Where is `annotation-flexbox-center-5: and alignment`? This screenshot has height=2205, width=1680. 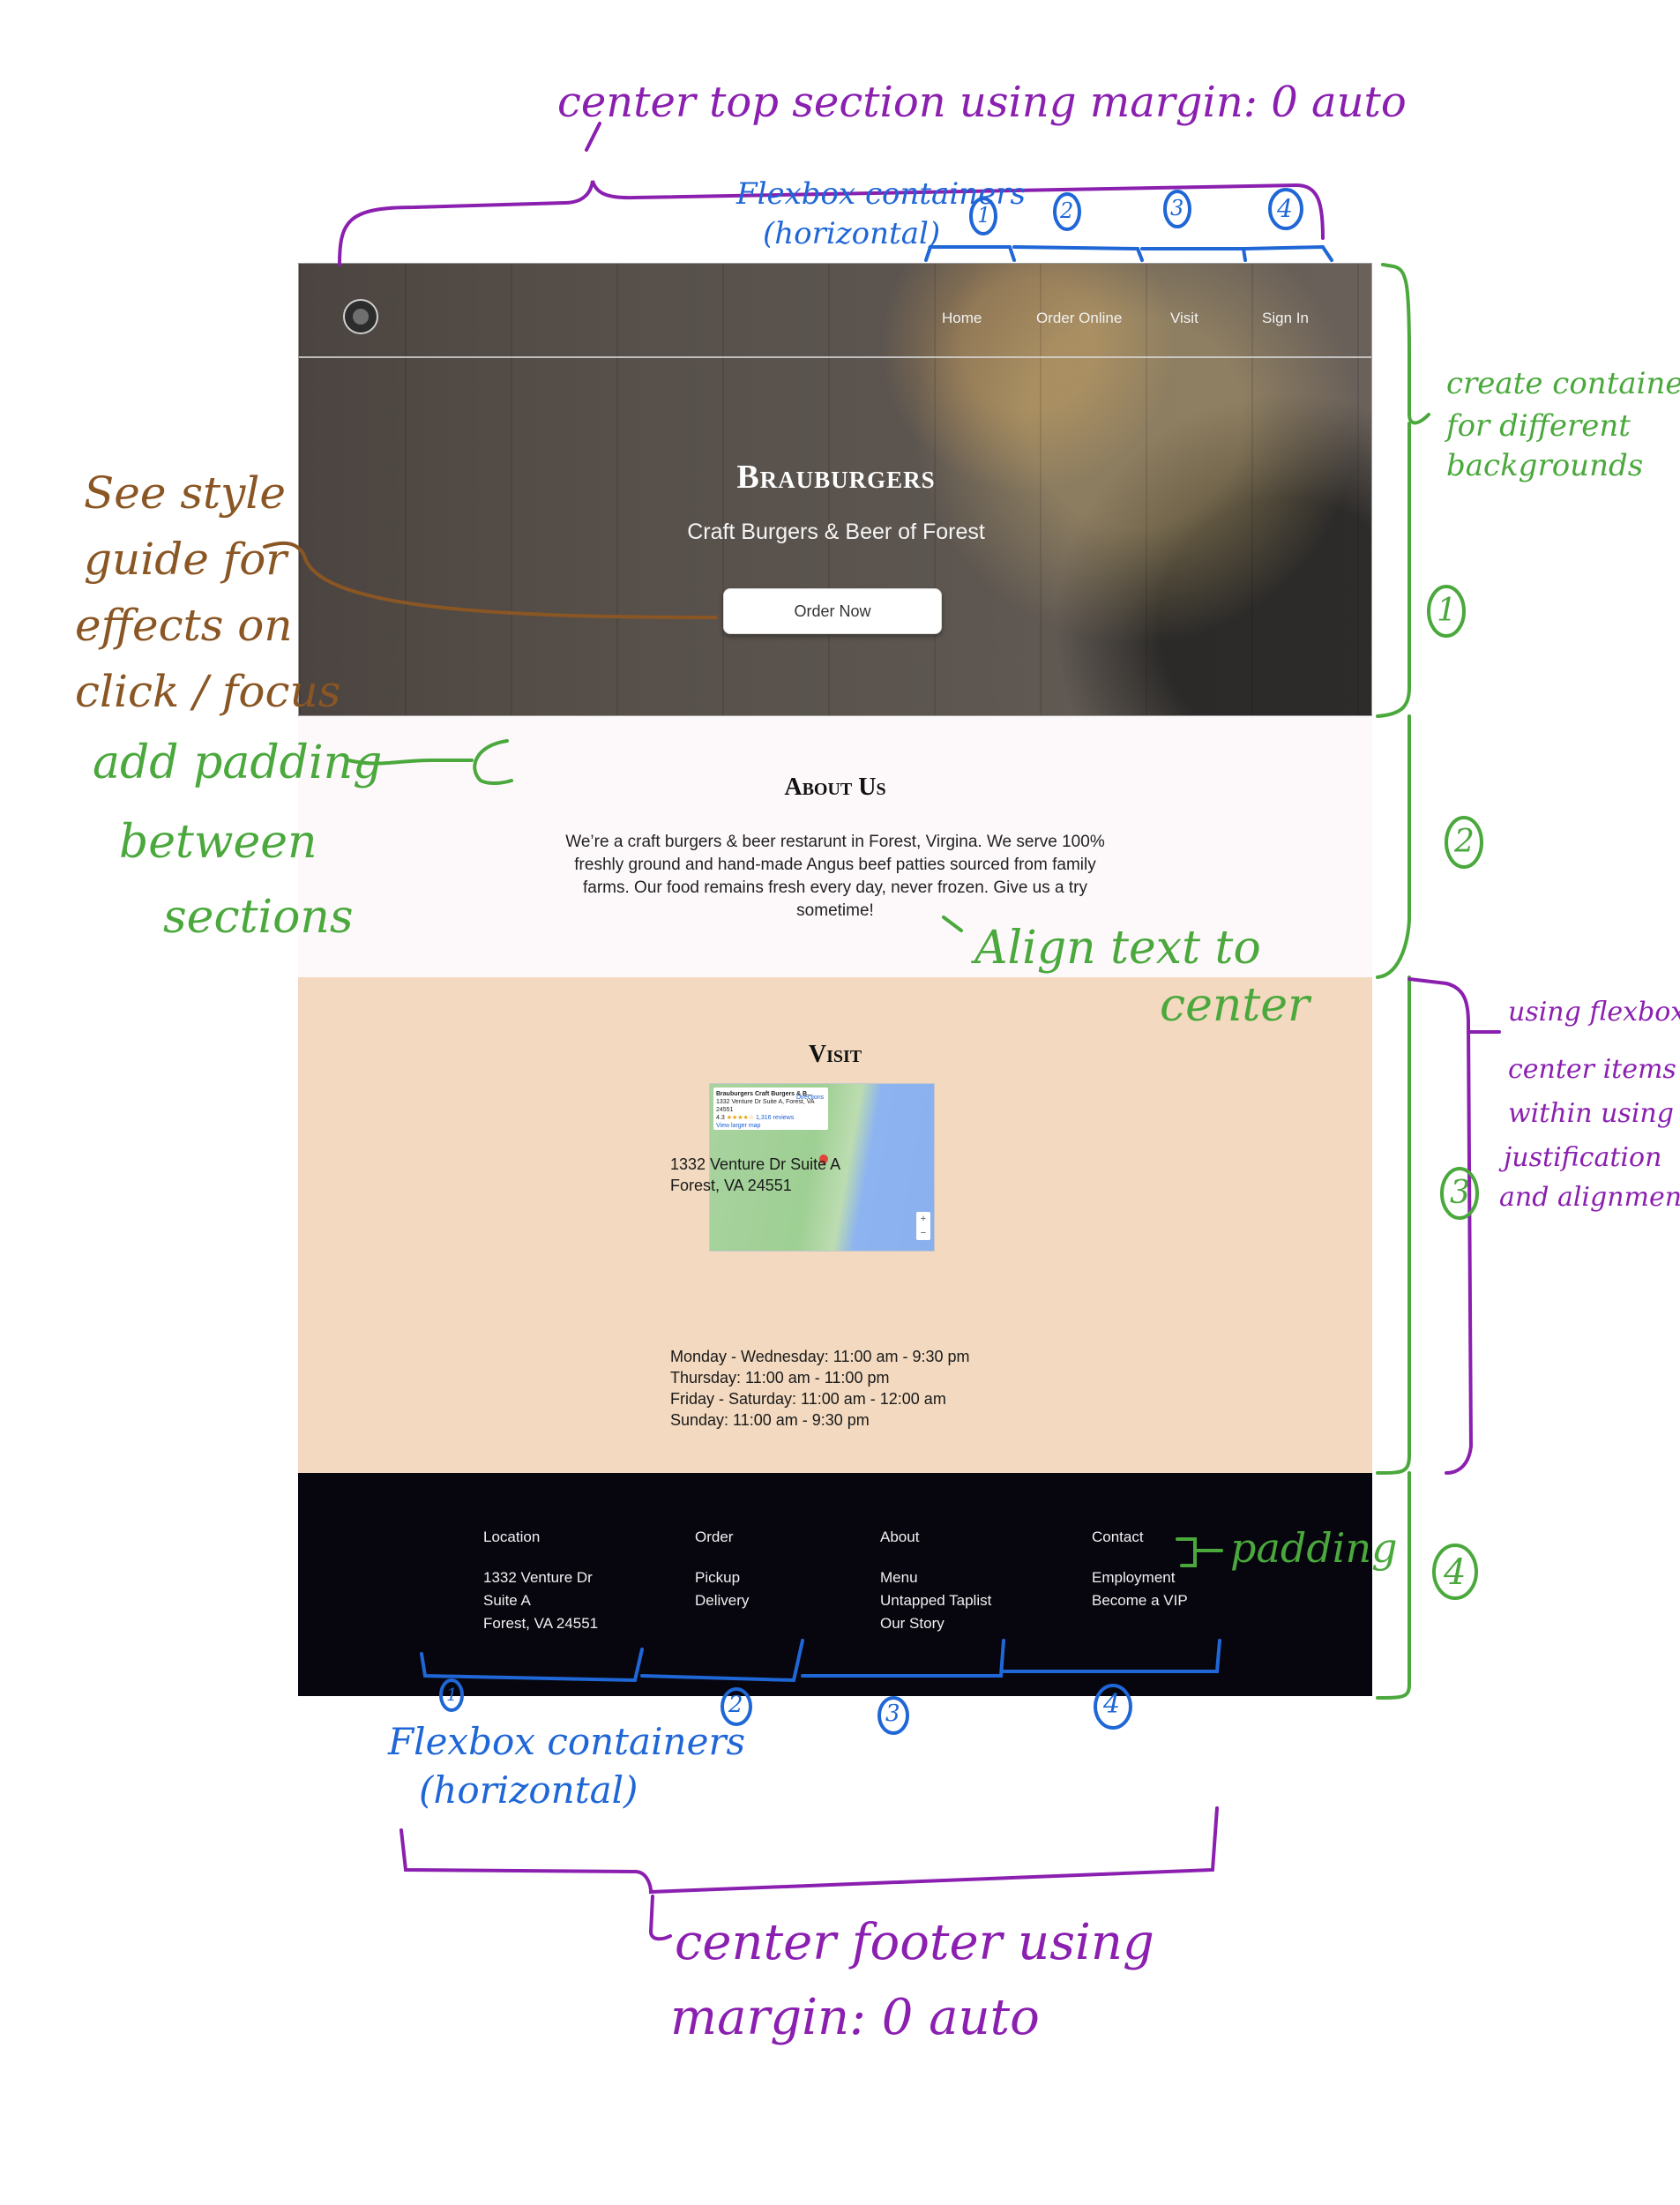
annotation-flexbox-center-5: and alignment is located at coordinates (1589, 1197).